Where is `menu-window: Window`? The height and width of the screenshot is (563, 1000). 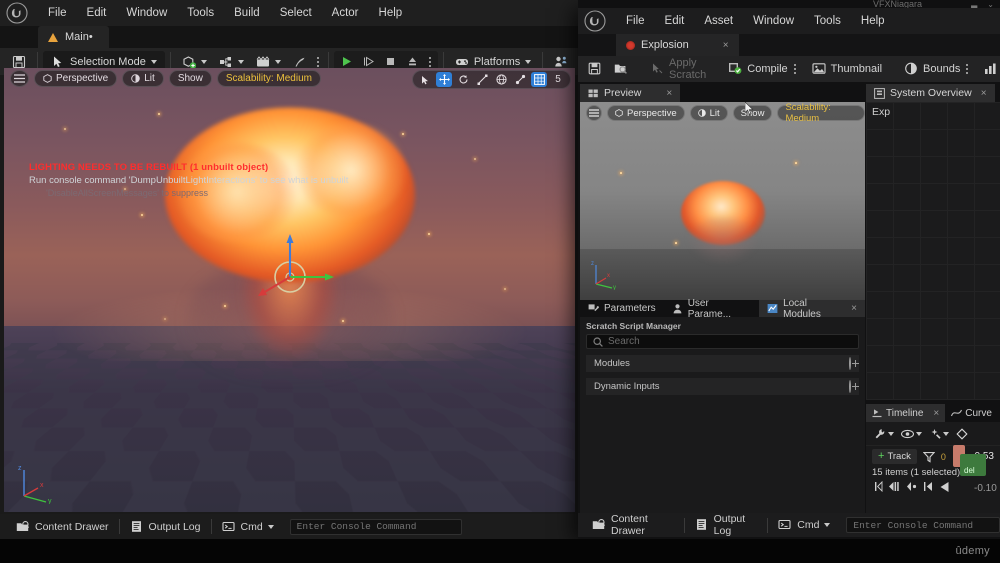 menu-window: Window is located at coordinates (146, 13).